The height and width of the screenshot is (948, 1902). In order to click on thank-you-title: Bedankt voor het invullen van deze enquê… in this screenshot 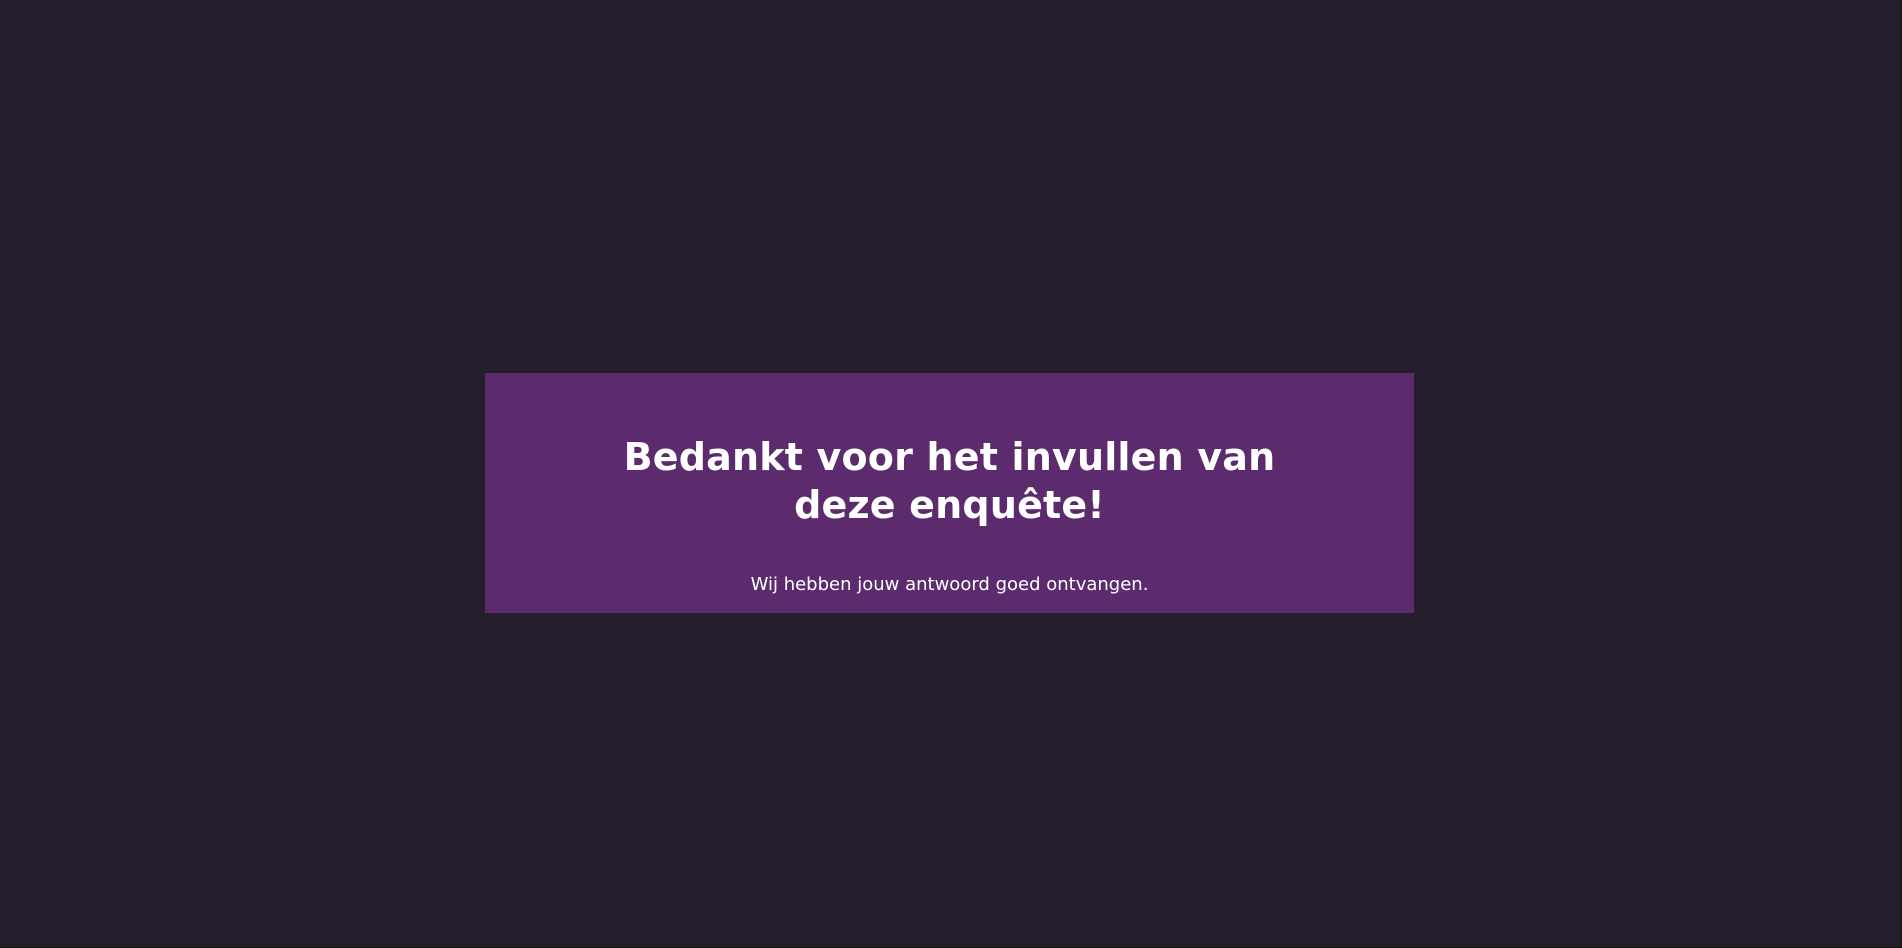, I will do `click(949, 481)`.